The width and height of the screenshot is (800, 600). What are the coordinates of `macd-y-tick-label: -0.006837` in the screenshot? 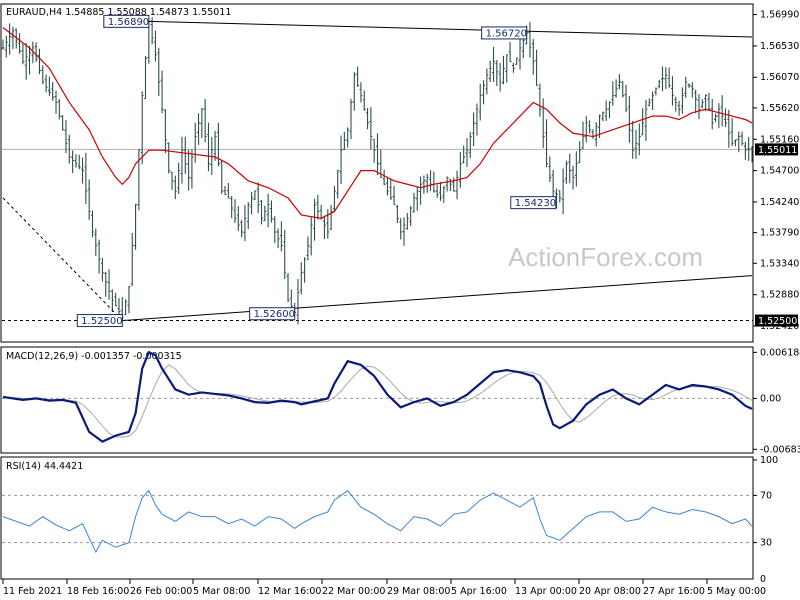 It's located at (780, 449).